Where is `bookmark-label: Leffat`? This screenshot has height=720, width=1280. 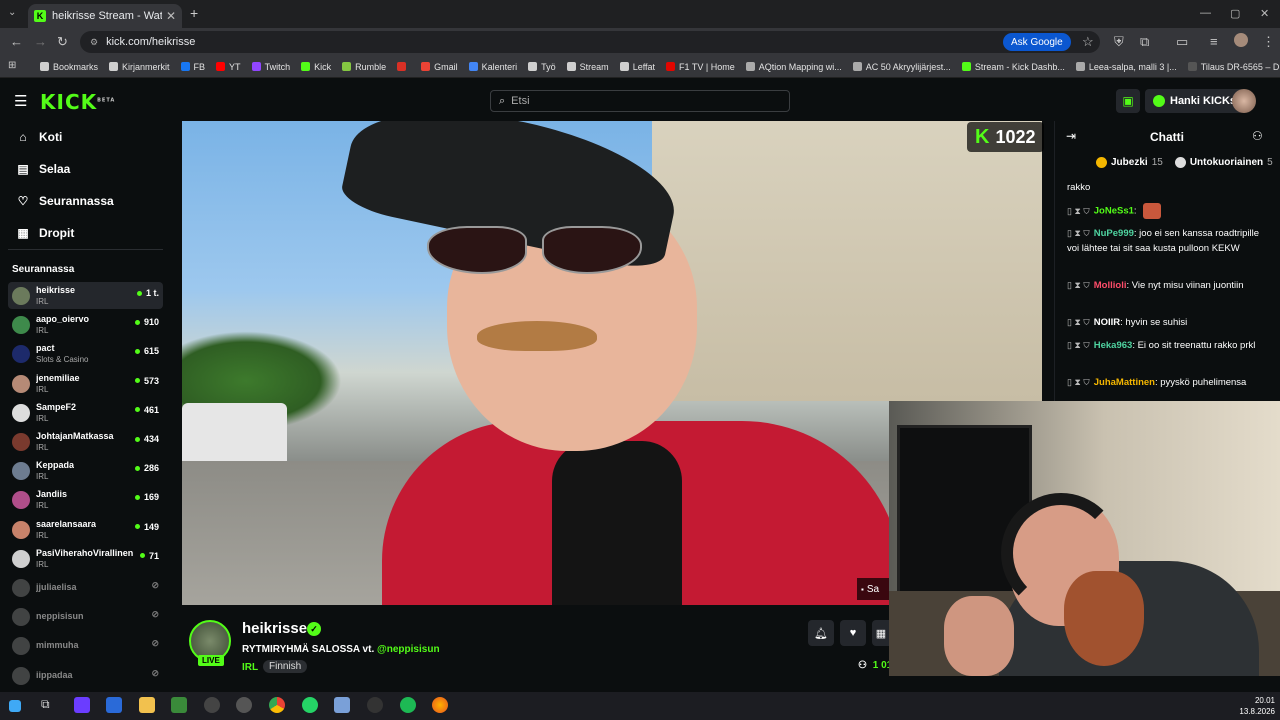
bookmark-label: Leffat is located at coordinates (644, 66).